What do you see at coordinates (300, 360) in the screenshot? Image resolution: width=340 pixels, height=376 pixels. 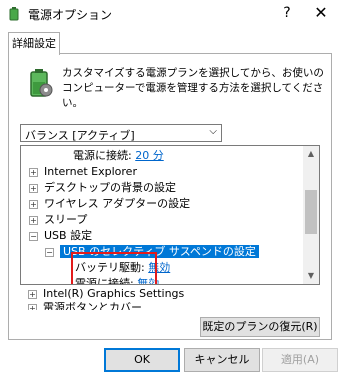 I see `apply-button: 適用(A)` at bounding box center [300, 360].